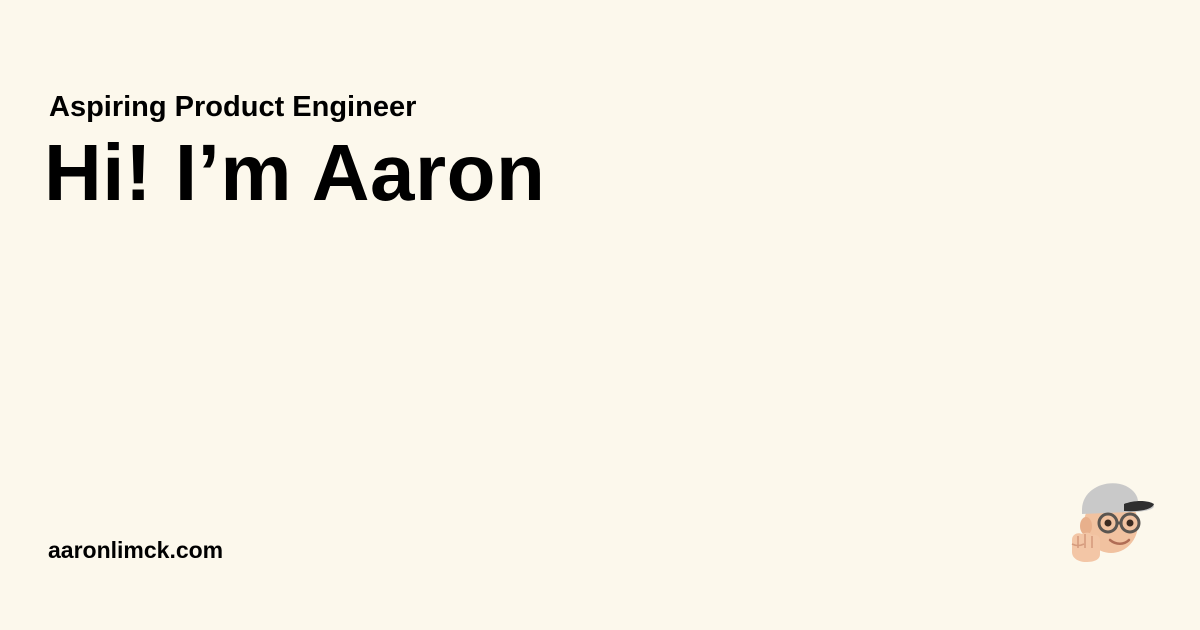 This screenshot has height=630, width=1200. Describe the element at coordinates (1114, 519) in the screenshot. I see `memoji-avatar-icon` at that location.